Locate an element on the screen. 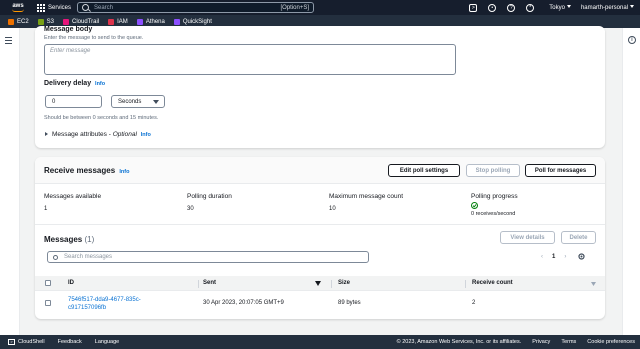 This screenshot has height=349, width=640. divider is located at coordinates (320, 224).